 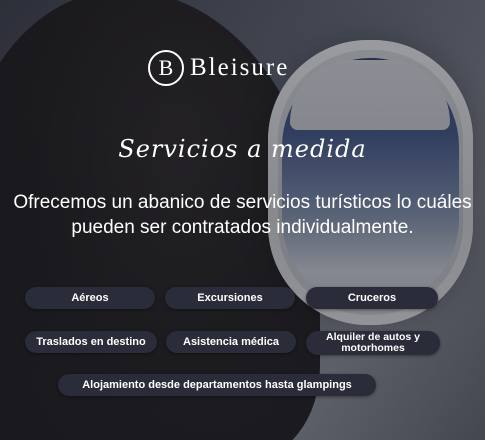 What do you see at coordinates (90, 298) in the screenshot?
I see `service-pill-aereos: Aéreos` at bounding box center [90, 298].